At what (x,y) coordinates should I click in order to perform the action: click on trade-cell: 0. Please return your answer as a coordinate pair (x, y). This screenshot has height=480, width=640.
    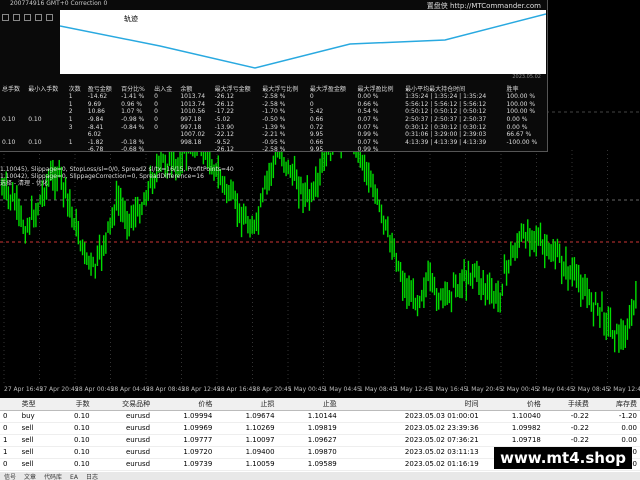
    Looking at the image, I should click on (9, 464).